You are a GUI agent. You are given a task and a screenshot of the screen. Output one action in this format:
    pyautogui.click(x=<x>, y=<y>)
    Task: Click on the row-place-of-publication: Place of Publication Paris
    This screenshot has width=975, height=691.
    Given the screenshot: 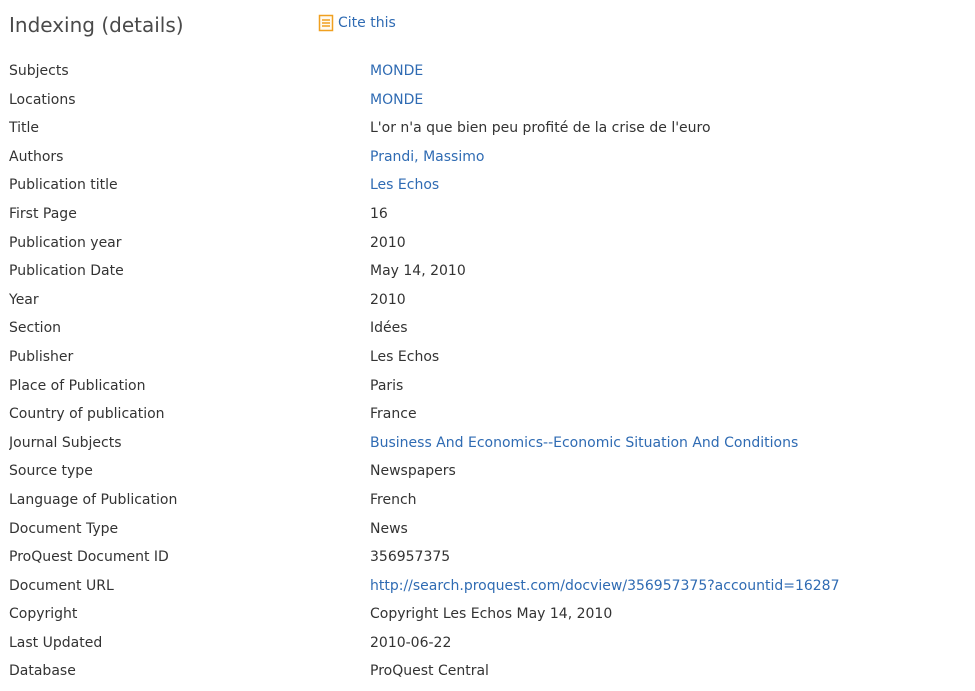 What is the action you would take?
    pyautogui.click(x=492, y=391)
    